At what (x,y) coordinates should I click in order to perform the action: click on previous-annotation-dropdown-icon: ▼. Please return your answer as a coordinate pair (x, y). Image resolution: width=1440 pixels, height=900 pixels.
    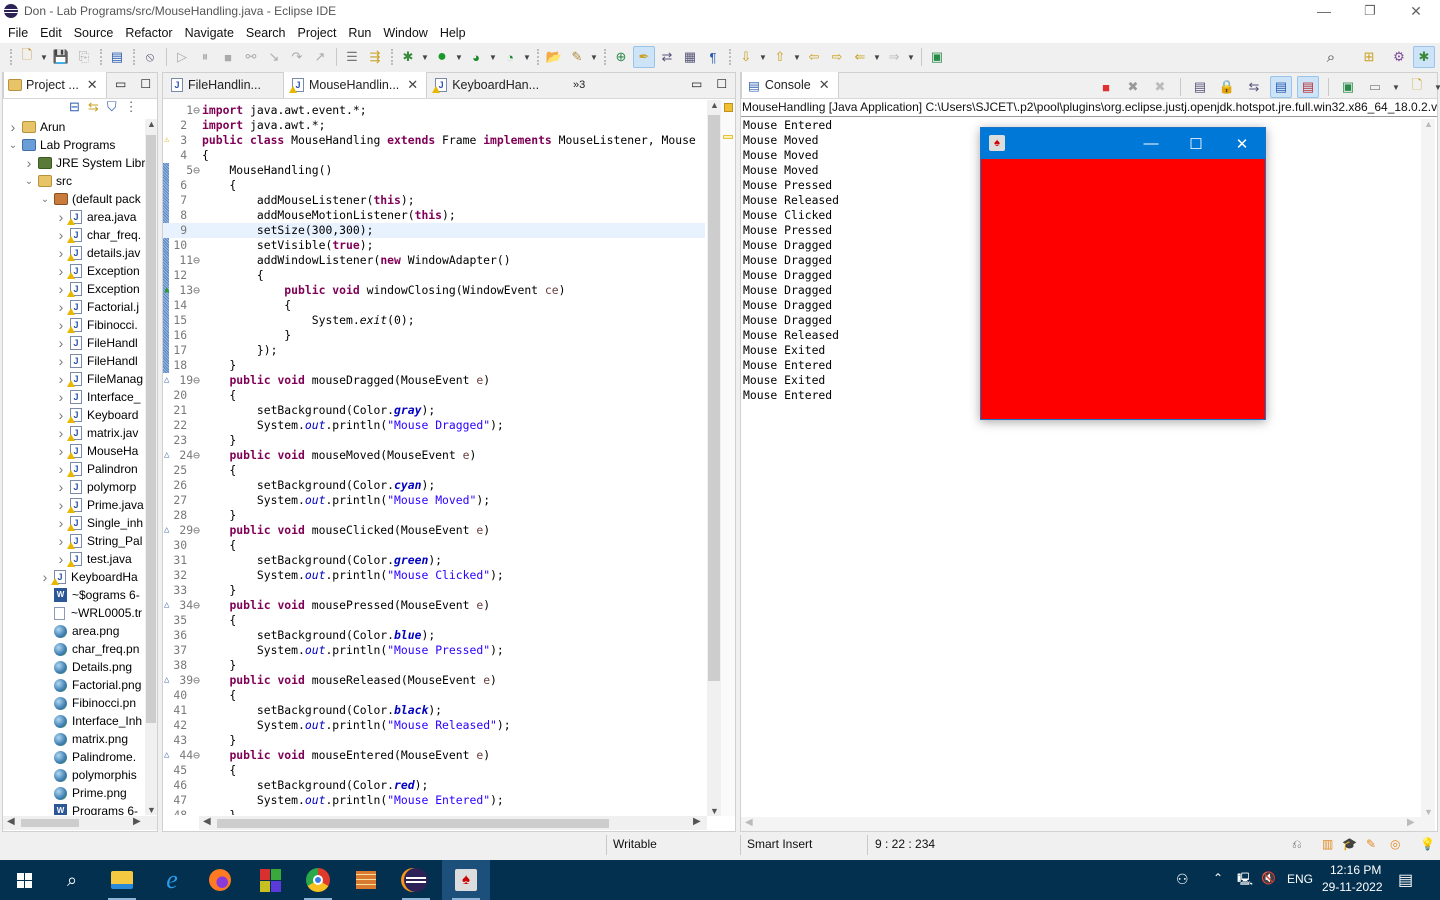
    Looking at the image, I should click on (797, 57).